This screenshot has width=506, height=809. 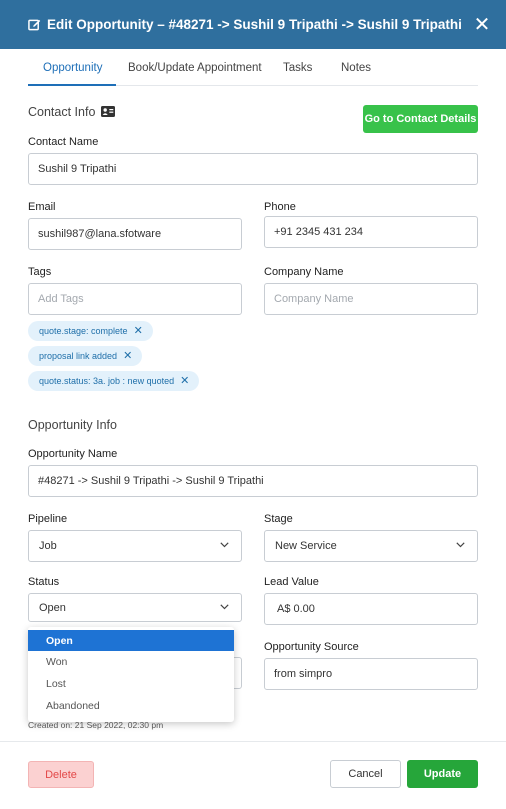 I want to click on stage-select: New Service, so click(x=371, y=546).